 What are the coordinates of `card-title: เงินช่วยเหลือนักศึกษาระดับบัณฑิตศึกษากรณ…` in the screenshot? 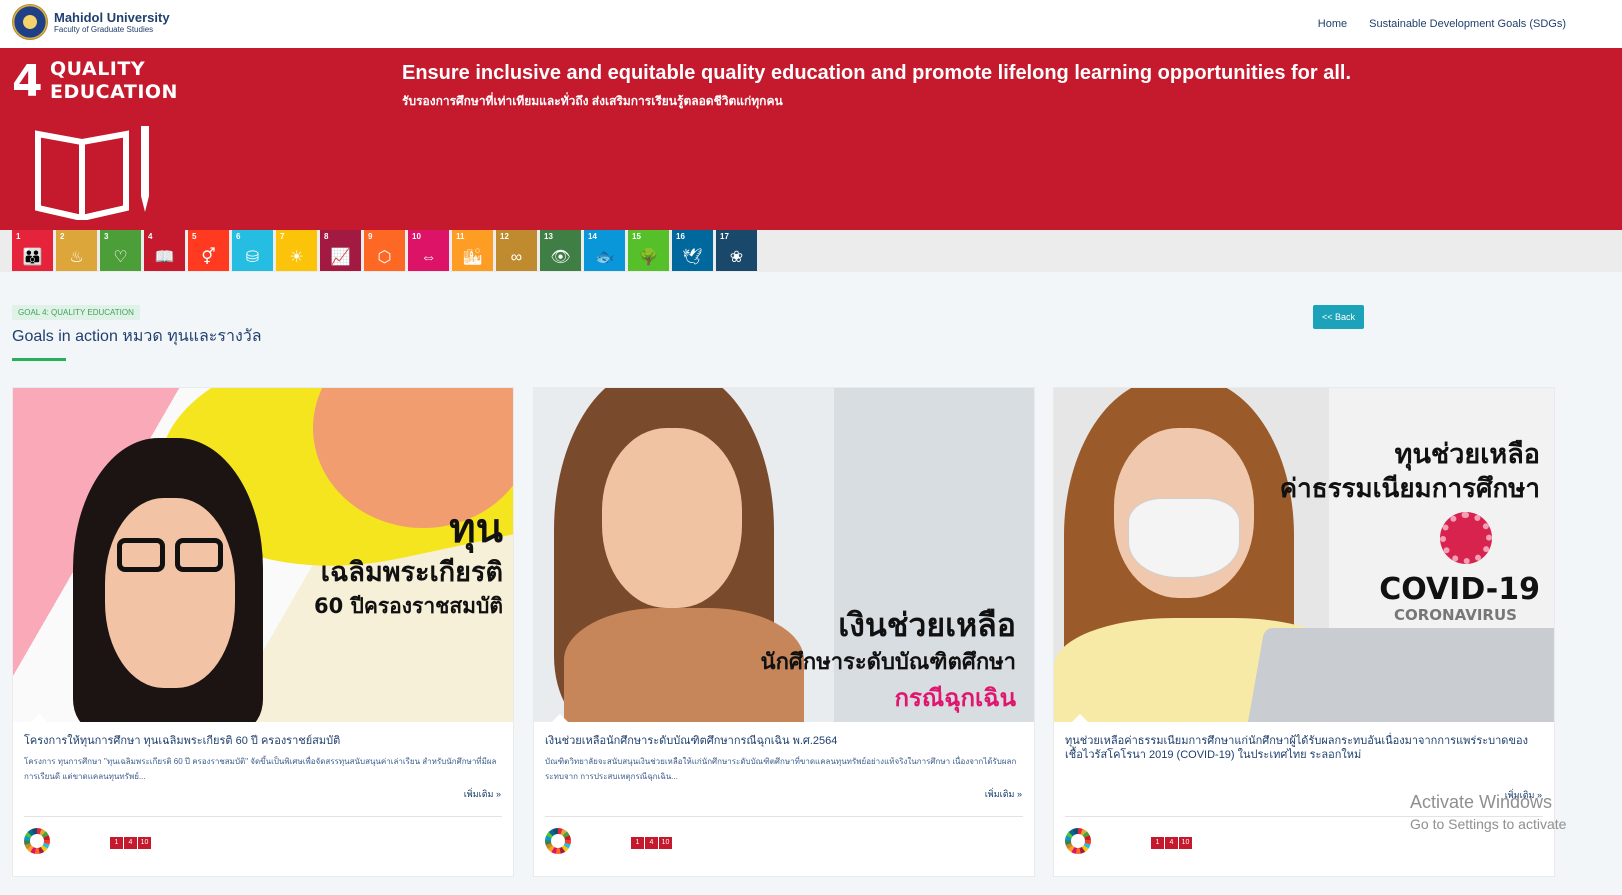 It's located at (784, 741).